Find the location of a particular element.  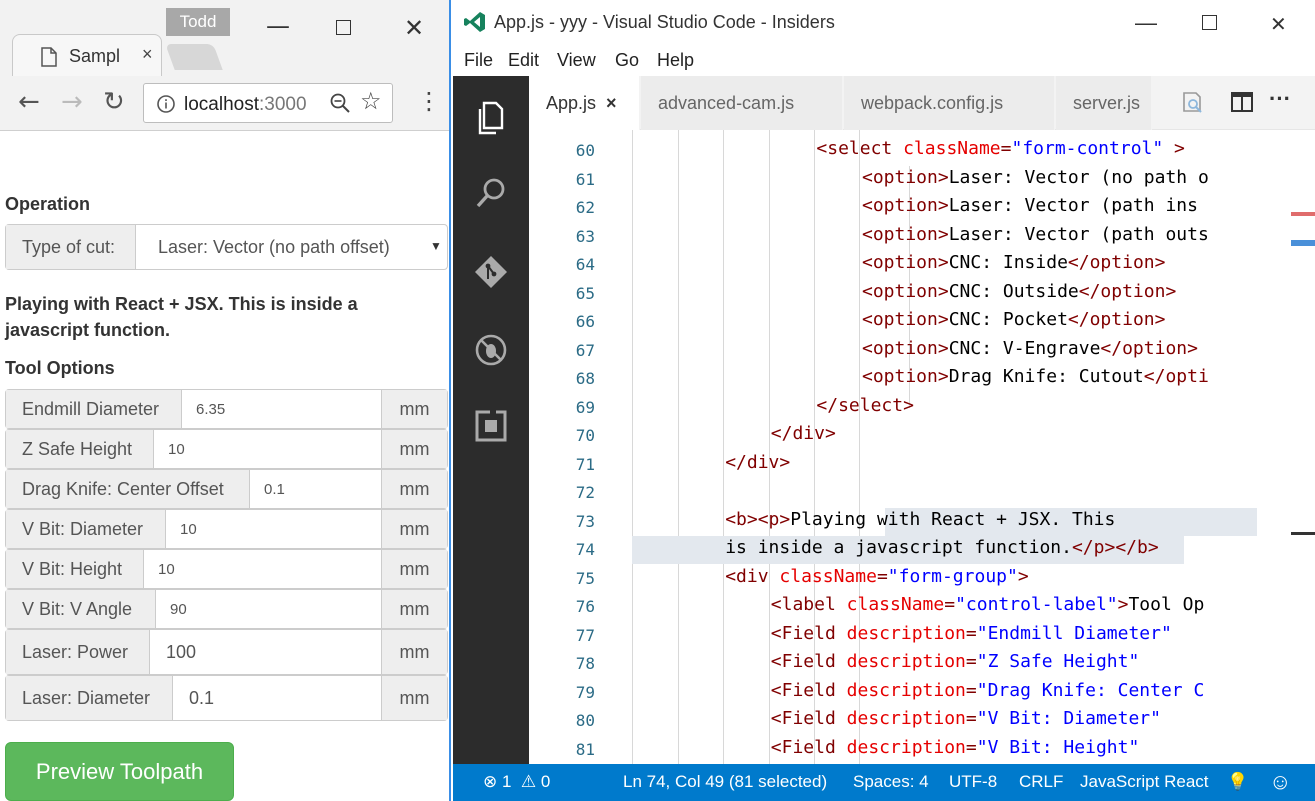

field-endmill-diameter: Endmill Diameter 6.35 mm is located at coordinates (226, 409).